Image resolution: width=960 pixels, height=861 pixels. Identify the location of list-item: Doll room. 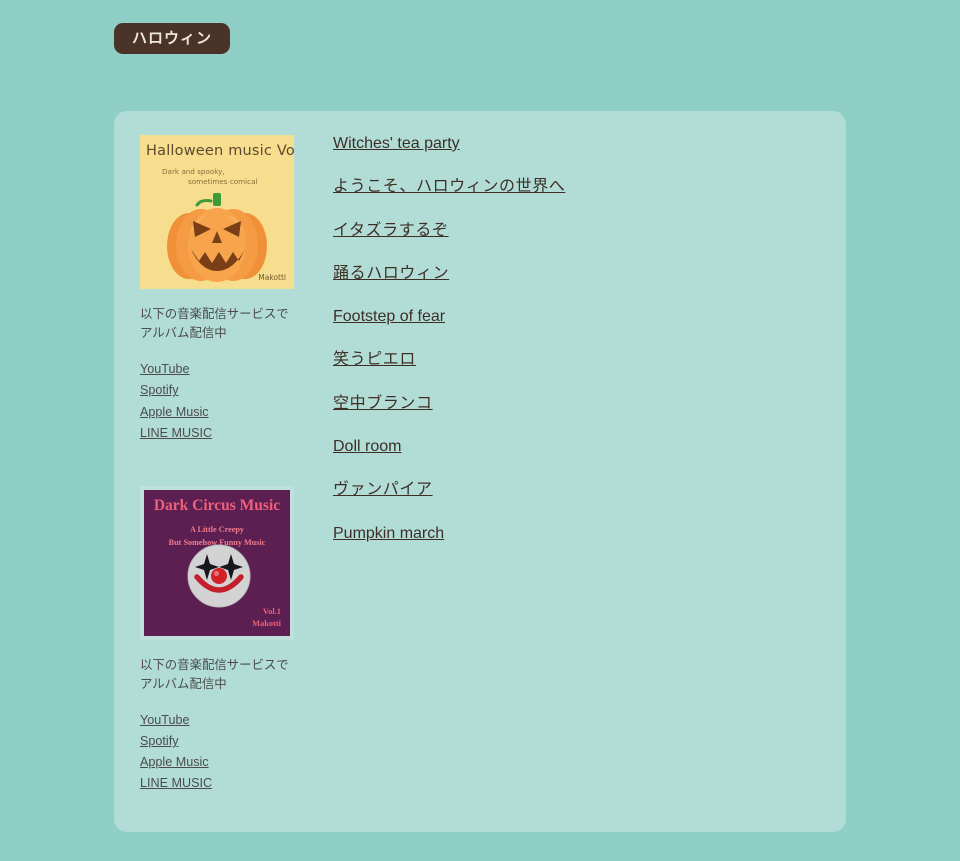
(568, 447).